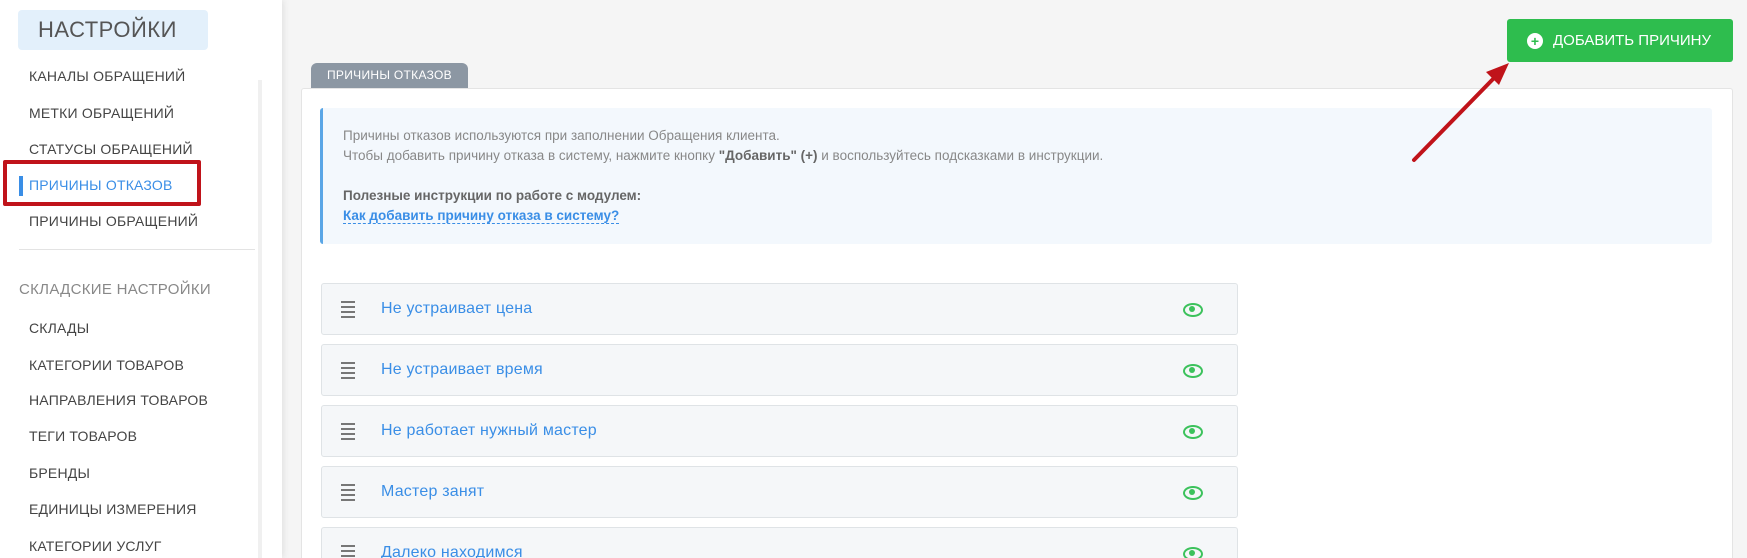 The width and height of the screenshot is (1747, 558). I want to click on annotation-highlight-box, so click(102, 183).